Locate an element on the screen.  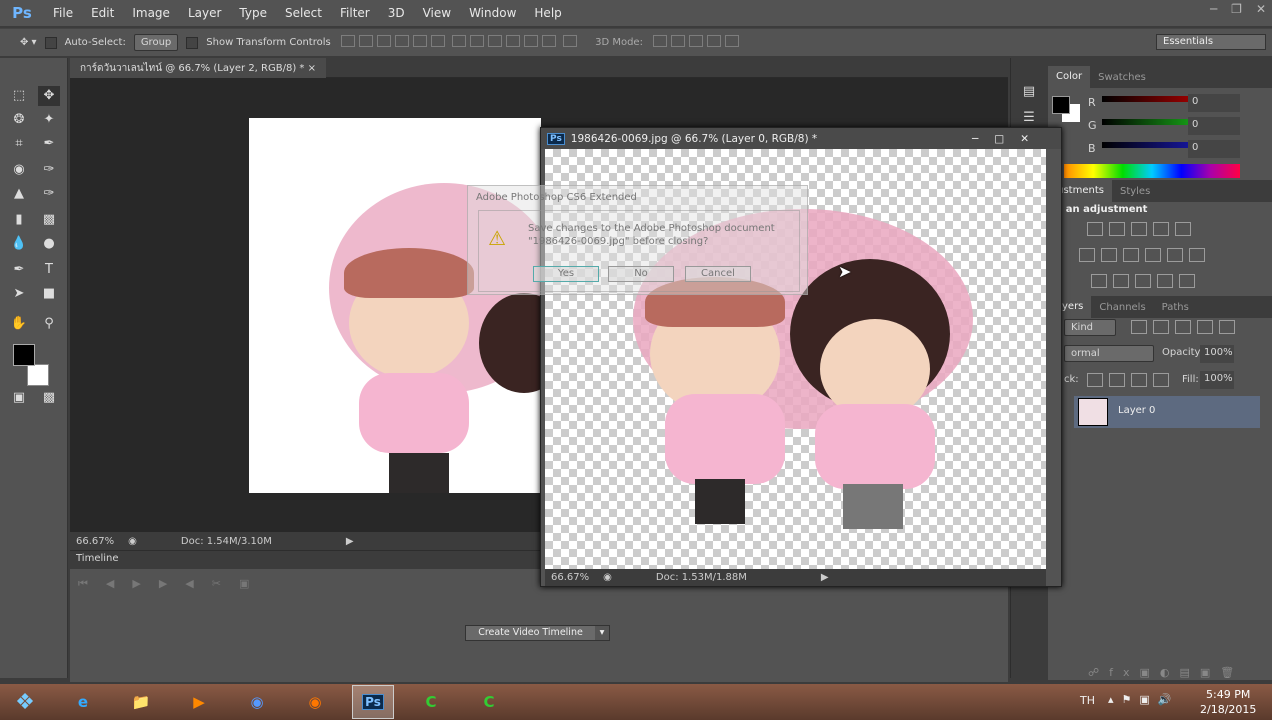
adjustment-icons-row1 is located at coordinates (1139, 230).